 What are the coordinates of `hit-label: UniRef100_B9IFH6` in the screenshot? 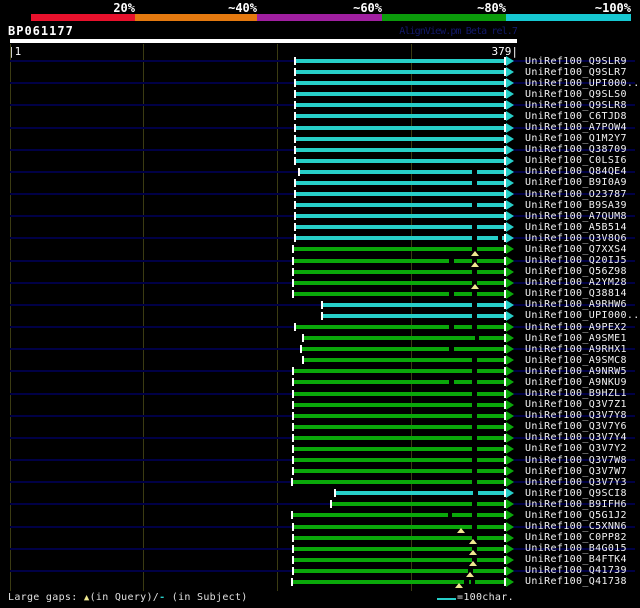 It's located at (582, 504).